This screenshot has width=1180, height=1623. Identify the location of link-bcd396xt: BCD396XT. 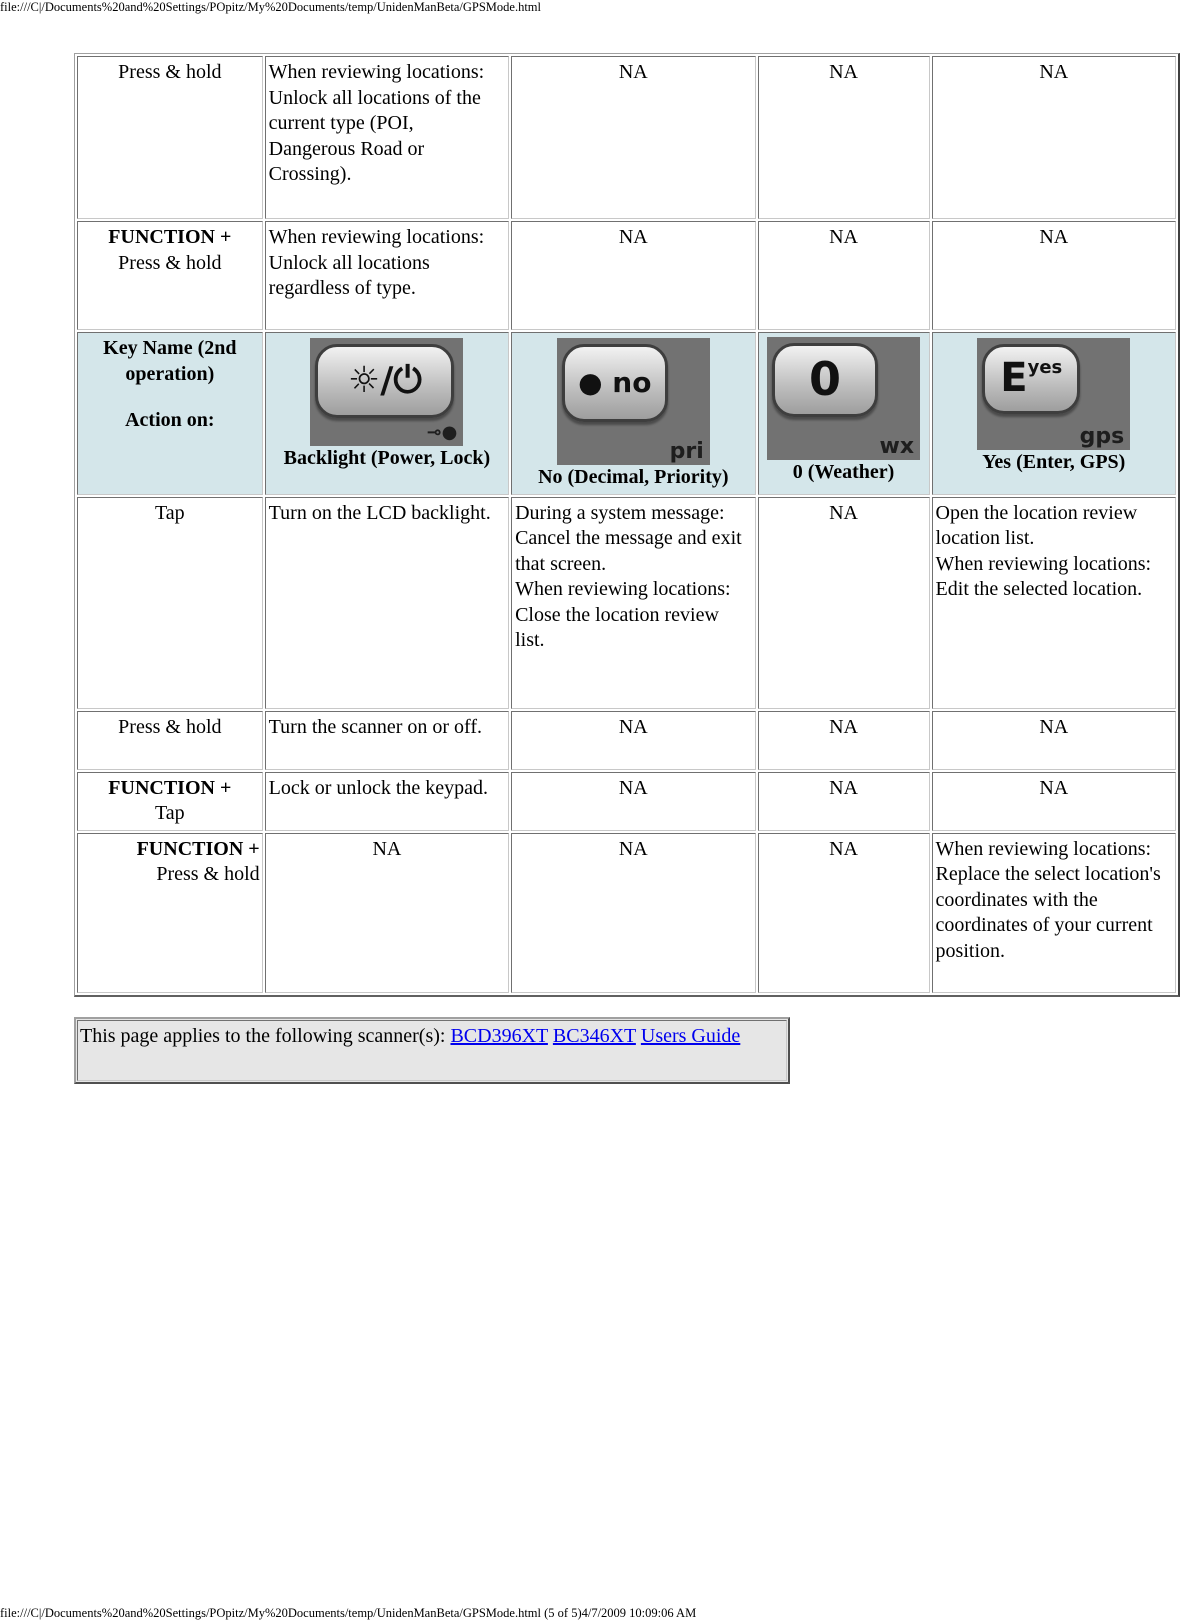
(498, 1036).